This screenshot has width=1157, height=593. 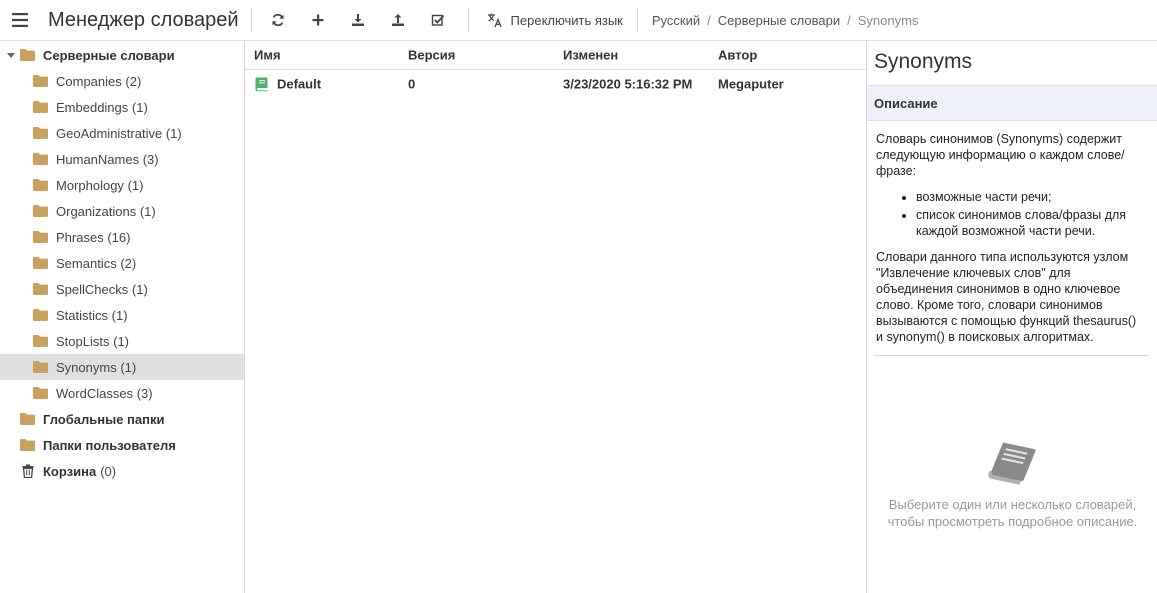 I want to click on breadcrumb-server-dictionaries: Серверные словари, so click(x=779, y=20).